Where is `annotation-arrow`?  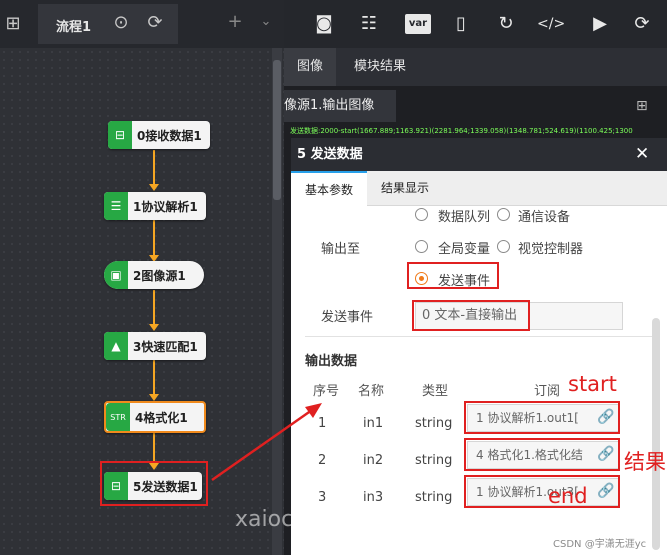 annotation-arrow is located at coordinates (266, 442).